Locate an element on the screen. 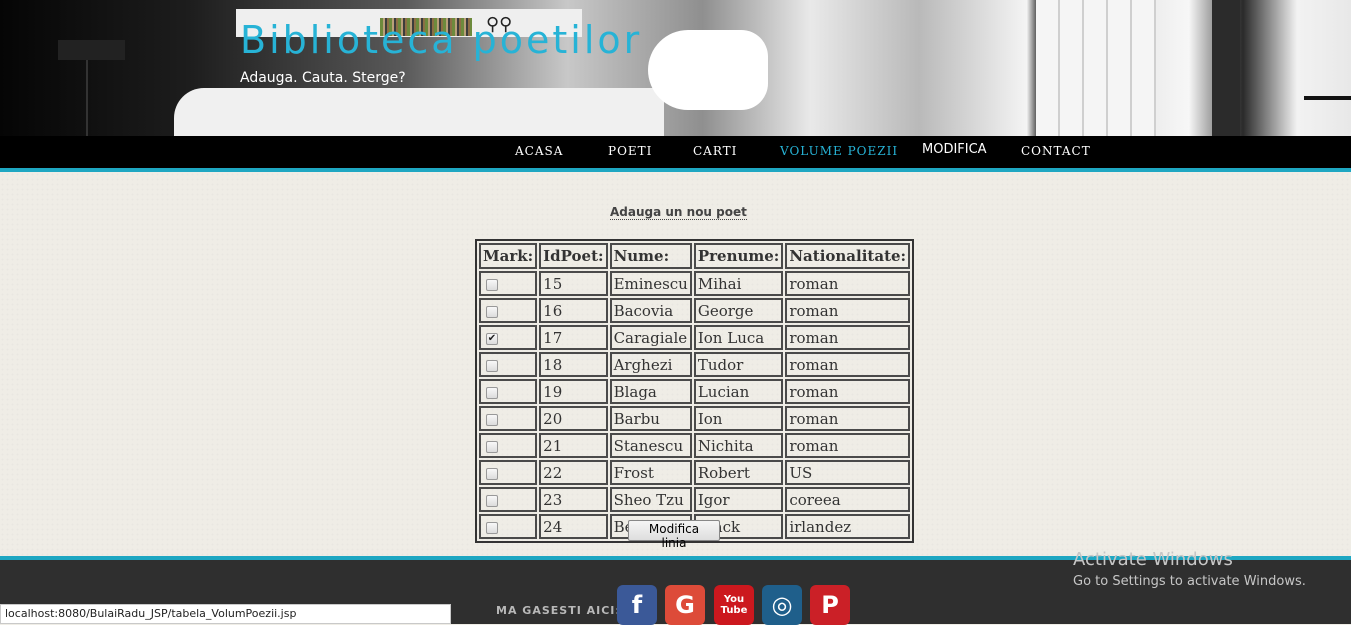  prenume-cell: Igor is located at coordinates (738, 499).